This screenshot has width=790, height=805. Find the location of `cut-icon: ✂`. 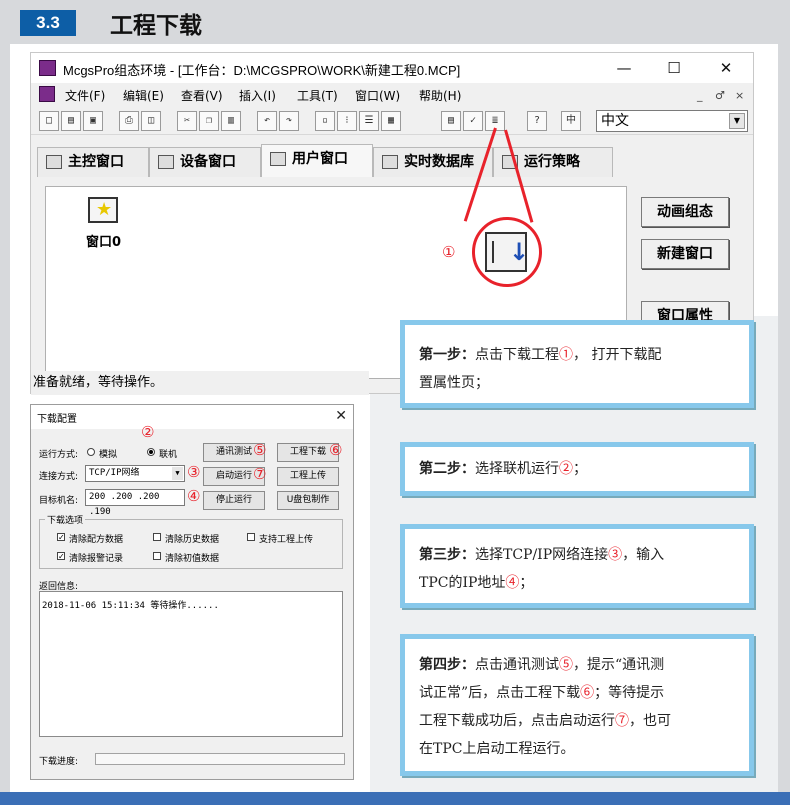

cut-icon: ✂ is located at coordinates (187, 121).